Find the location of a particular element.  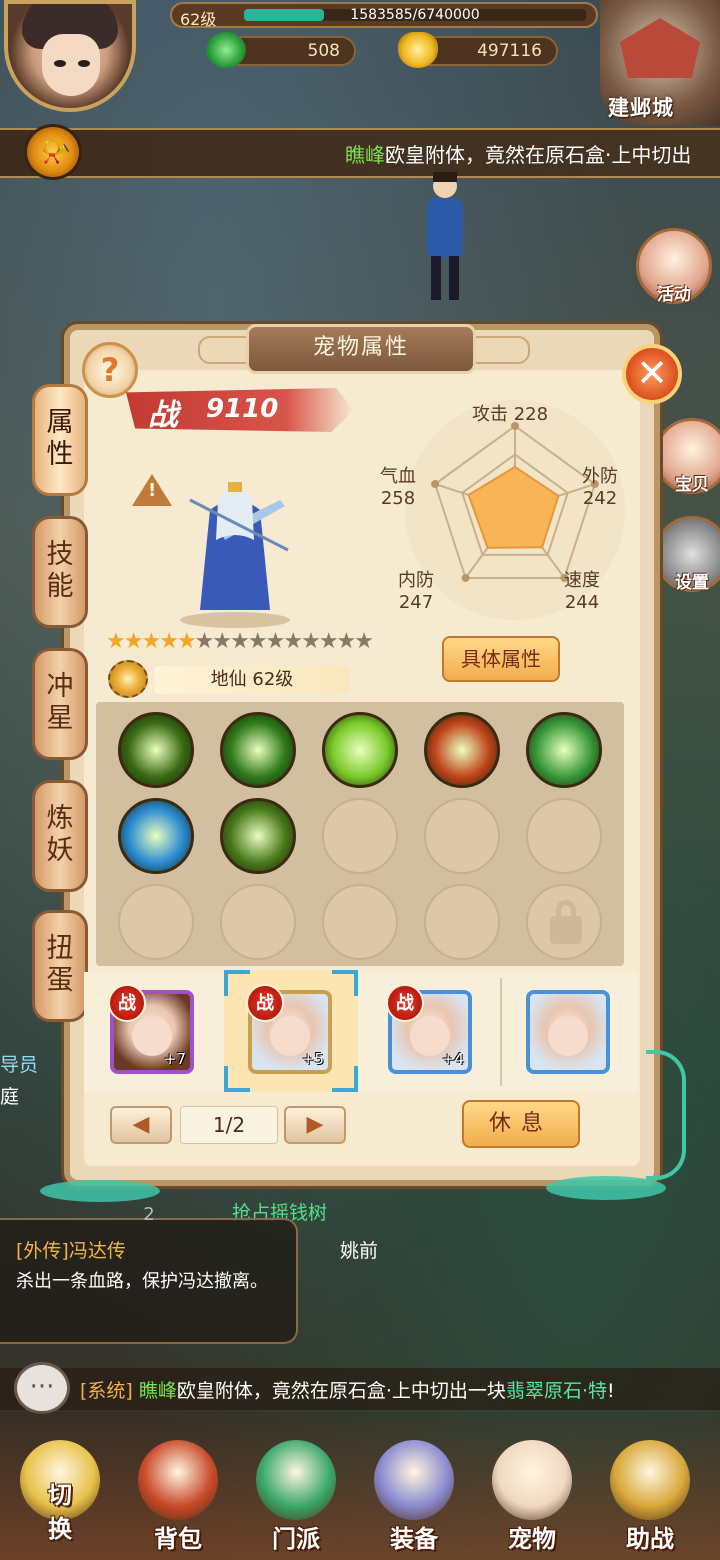

pet-icon is located at coordinates (532, 1480).